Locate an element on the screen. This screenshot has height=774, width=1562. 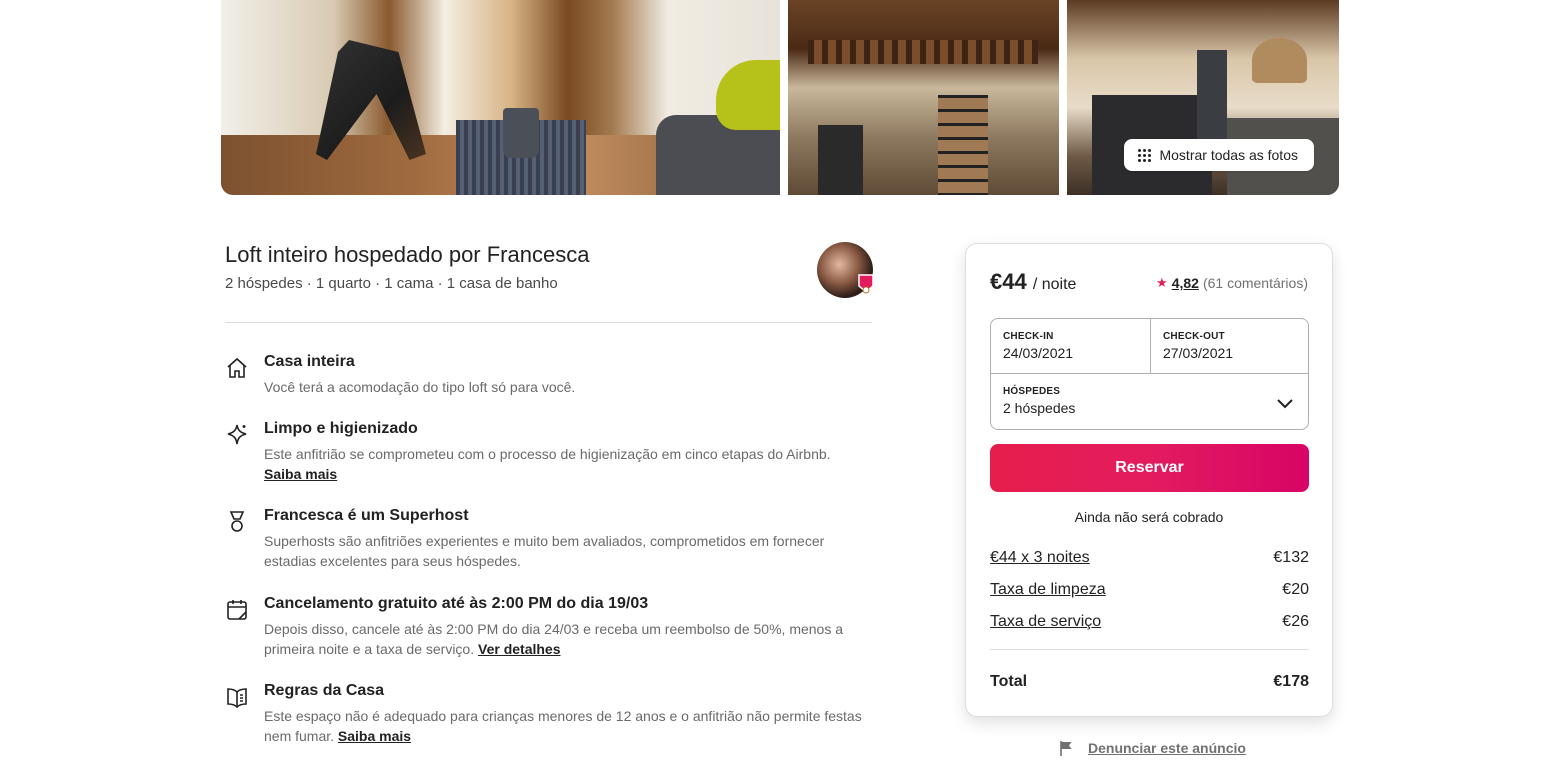
no-charge-note: Ainda não será cobrado is located at coordinates (1149, 517).